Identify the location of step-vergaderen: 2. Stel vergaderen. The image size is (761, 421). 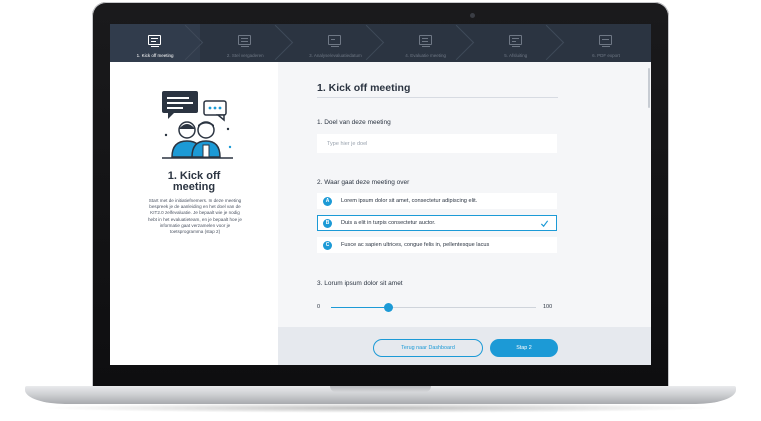
(245, 43).